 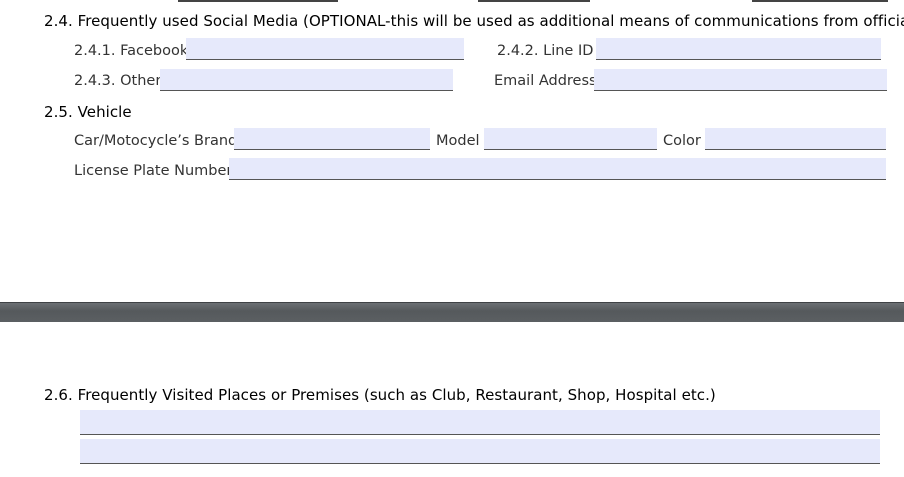 What do you see at coordinates (131, 51) in the screenshot?
I see `facebook-label: 2.4.1. Facebook` at bounding box center [131, 51].